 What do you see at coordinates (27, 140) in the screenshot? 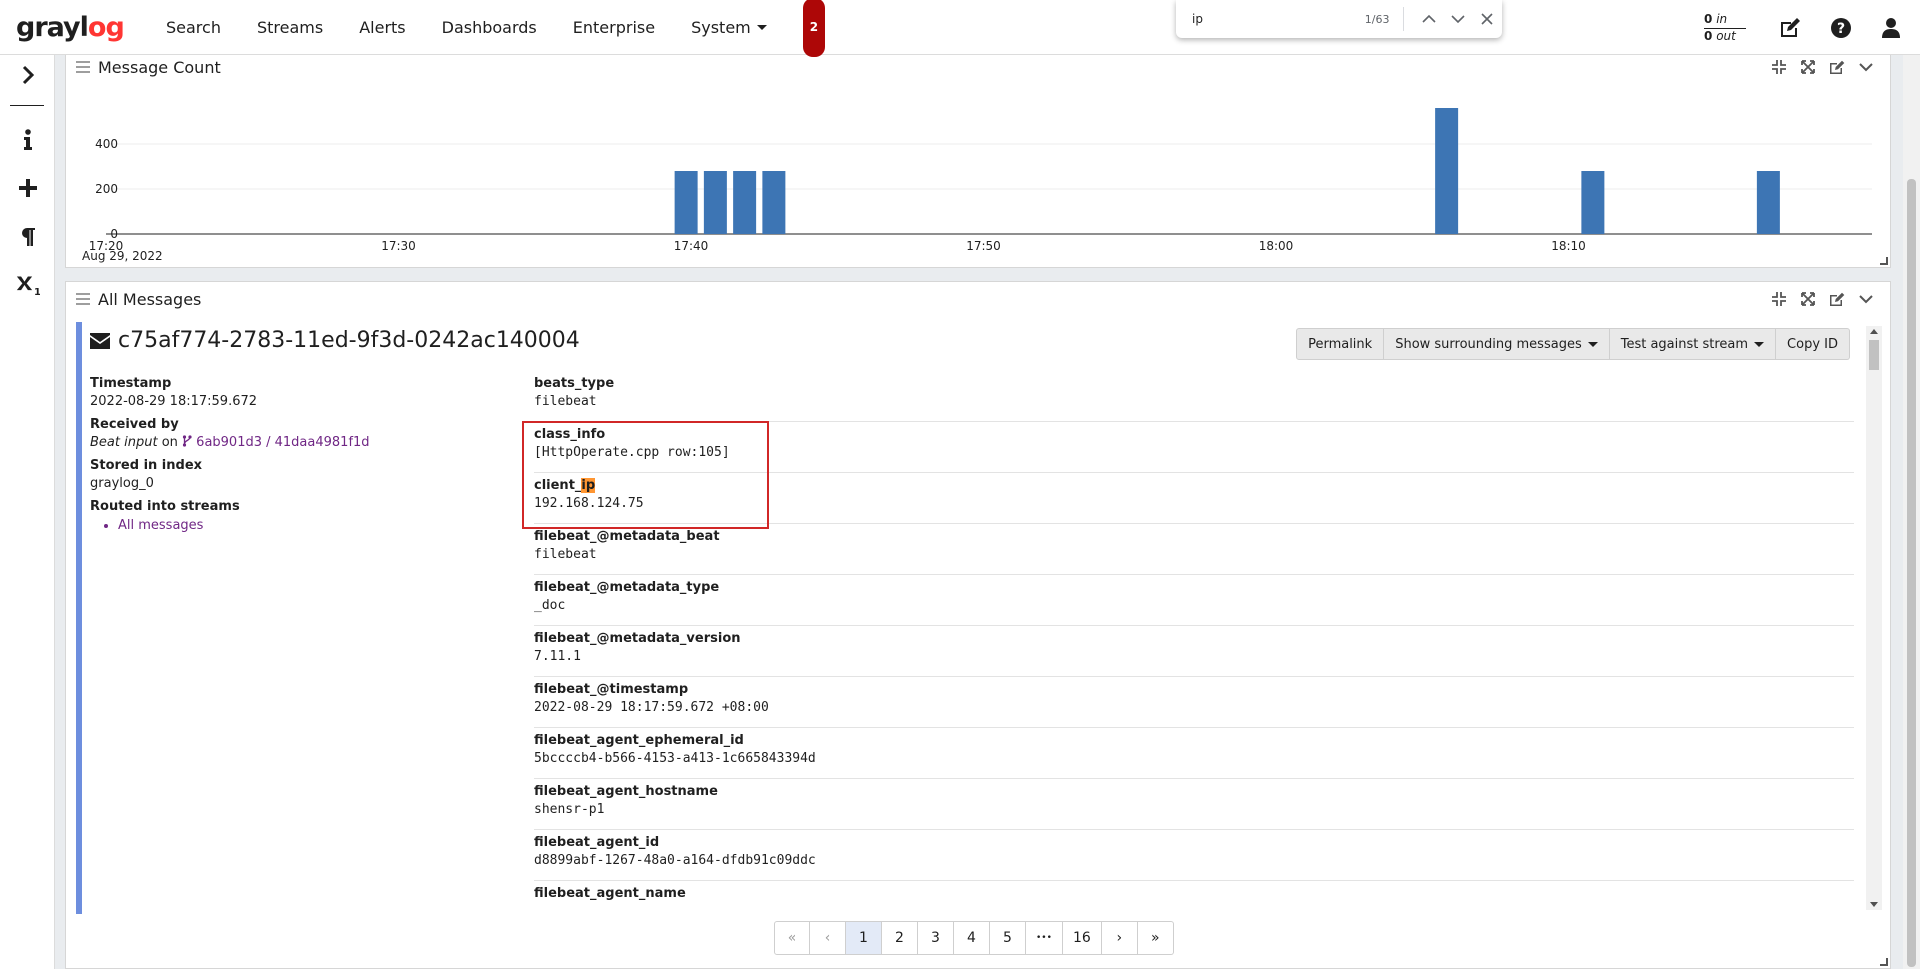
I see `sidebar-info-button` at bounding box center [27, 140].